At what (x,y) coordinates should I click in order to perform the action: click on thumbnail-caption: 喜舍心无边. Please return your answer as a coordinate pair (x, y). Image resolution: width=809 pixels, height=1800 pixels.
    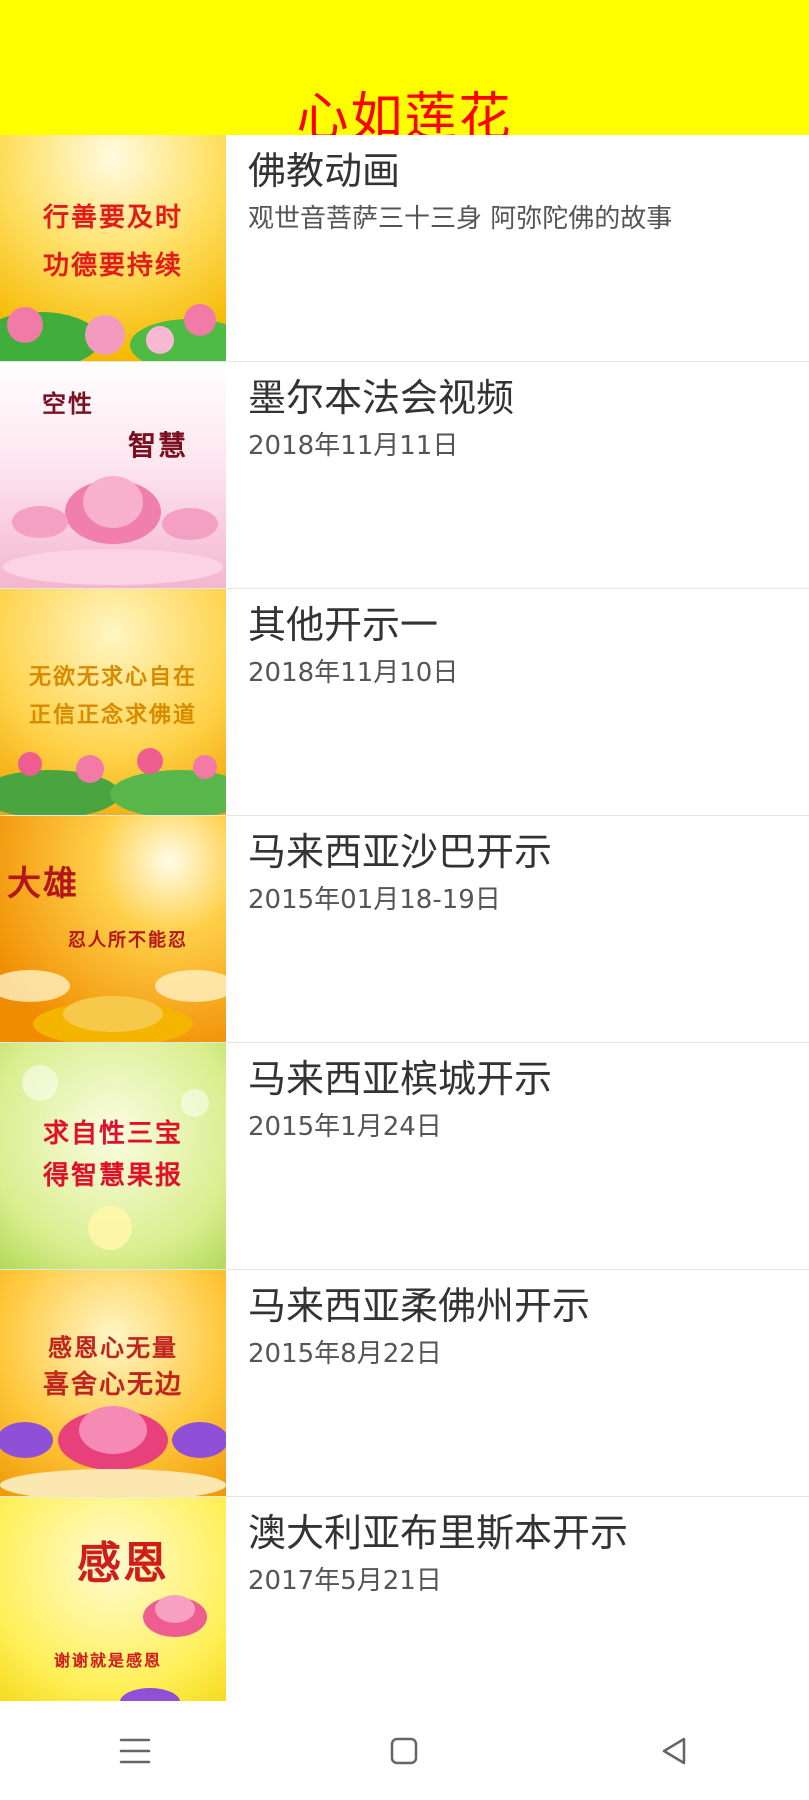
    Looking at the image, I should click on (112, 1385).